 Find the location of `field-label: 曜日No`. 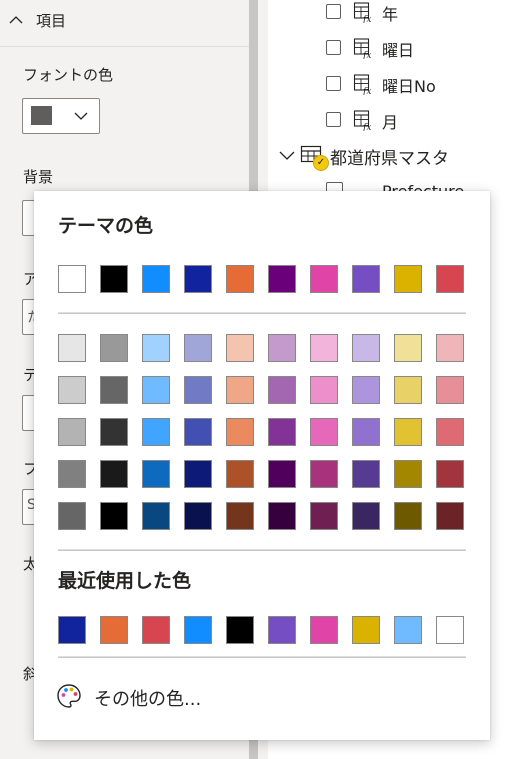

field-label: 曜日No is located at coordinates (409, 86).